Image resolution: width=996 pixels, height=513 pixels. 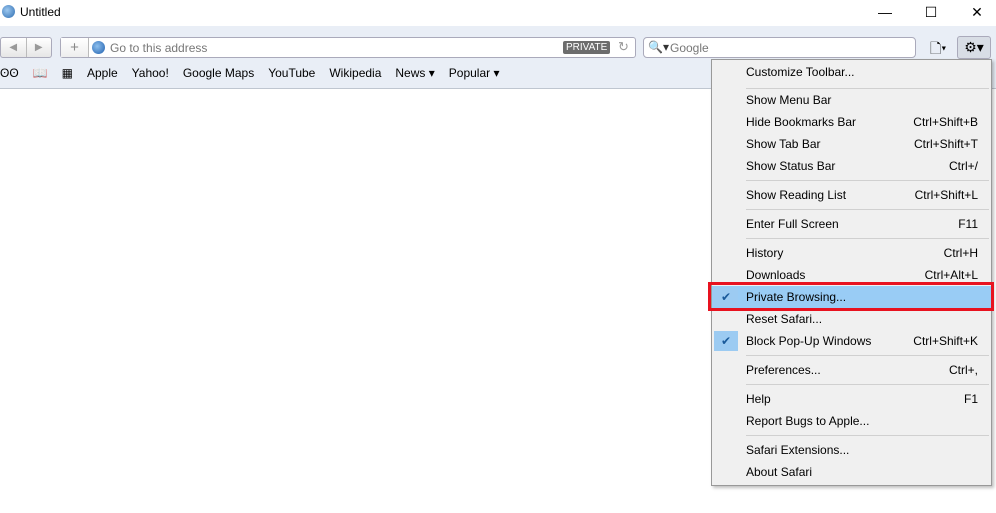 What do you see at coordinates (38, 47) in the screenshot?
I see `forward-button: ▶` at bounding box center [38, 47].